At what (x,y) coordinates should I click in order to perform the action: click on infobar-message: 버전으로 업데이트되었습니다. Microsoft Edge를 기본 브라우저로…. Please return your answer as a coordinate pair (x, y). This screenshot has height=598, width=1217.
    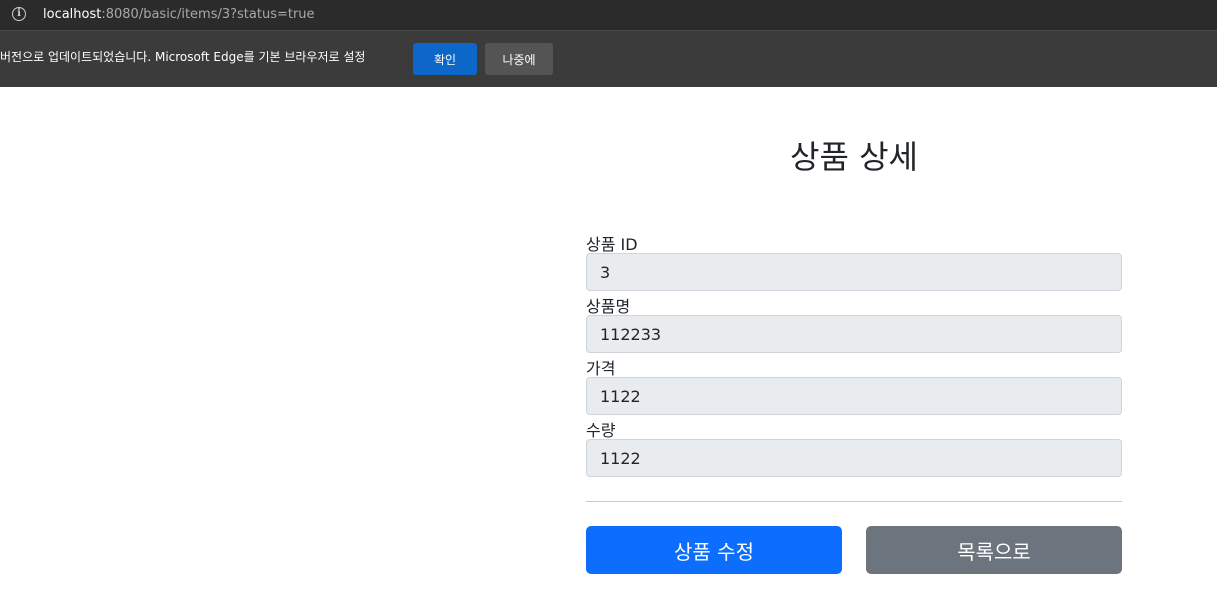
    Looking at the image, I should click on (183, 57).